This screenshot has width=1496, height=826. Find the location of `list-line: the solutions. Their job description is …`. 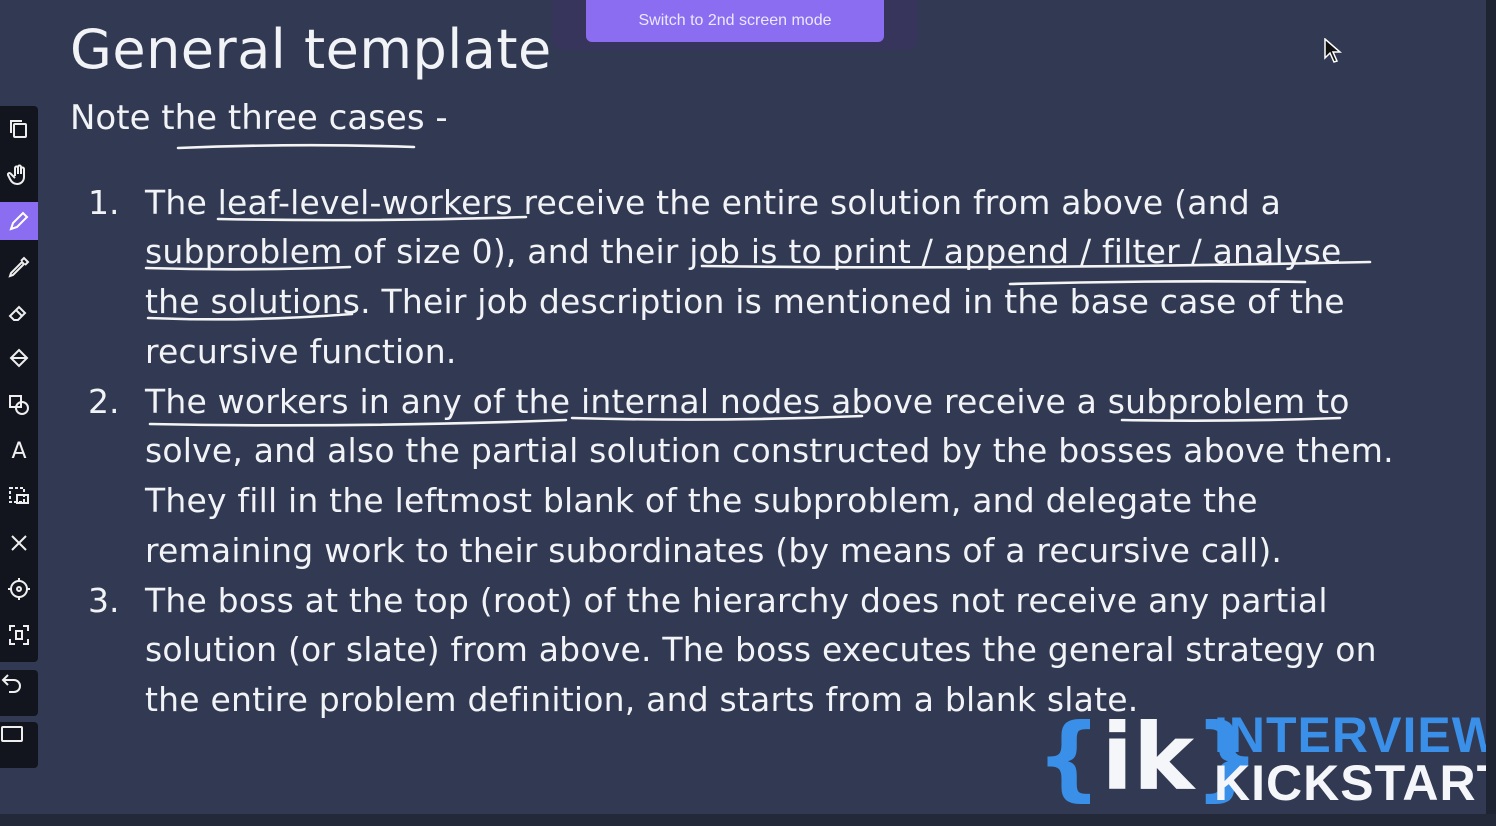

list-line: the solutions. Their job description is … is located at coordinates (745, 301).